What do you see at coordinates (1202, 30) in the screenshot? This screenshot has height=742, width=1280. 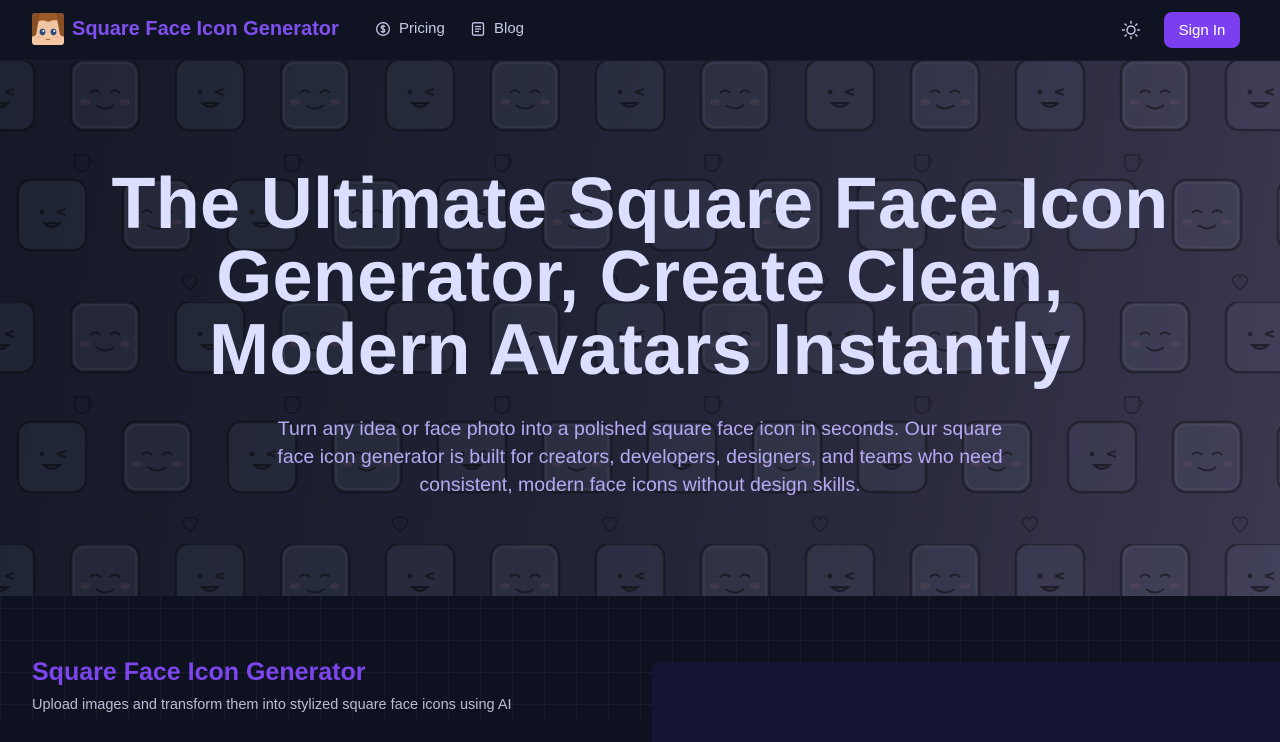 I see `sign-in-button: Sign In` at bounding box center [1202, 30].